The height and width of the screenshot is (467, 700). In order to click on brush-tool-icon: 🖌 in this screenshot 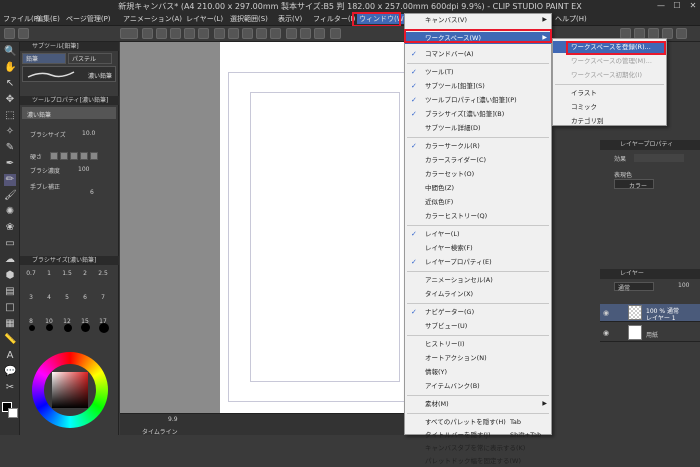, I will do `click(10, 196)`.